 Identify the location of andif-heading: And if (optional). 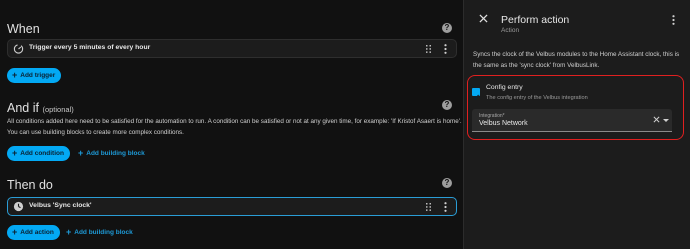
(40, 108).